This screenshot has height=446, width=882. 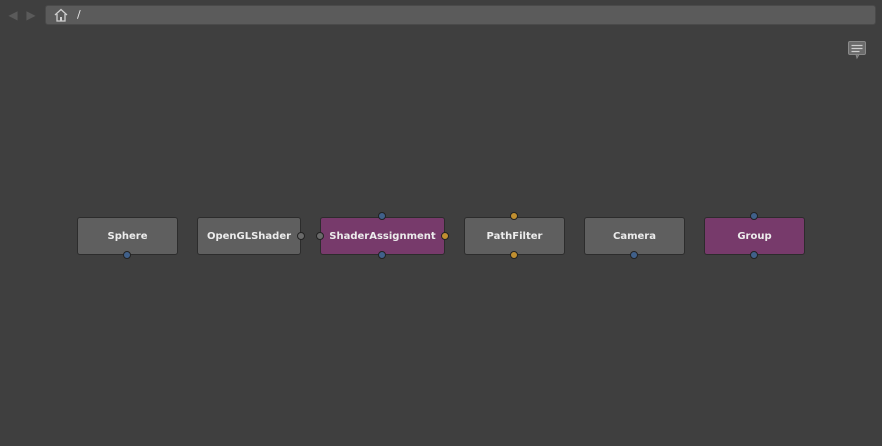 I want to click on comment-icon, so click(x=857, y=50).